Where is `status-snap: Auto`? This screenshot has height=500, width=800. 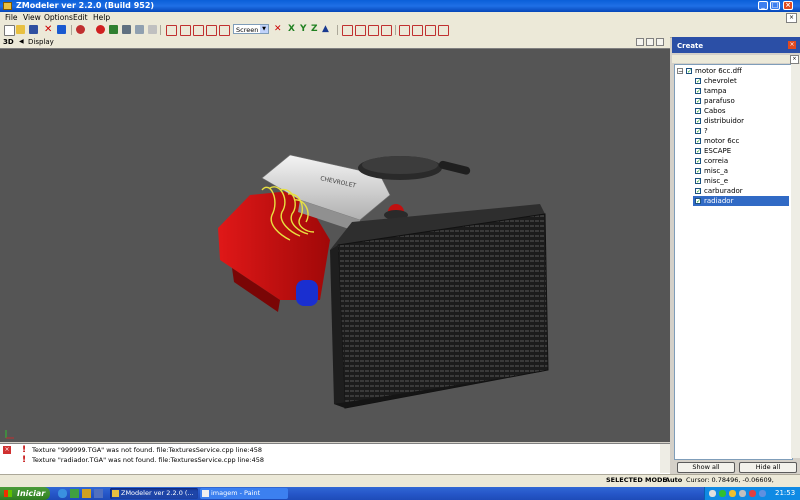 status-snap: Auto is located at coordinates (673, 480).